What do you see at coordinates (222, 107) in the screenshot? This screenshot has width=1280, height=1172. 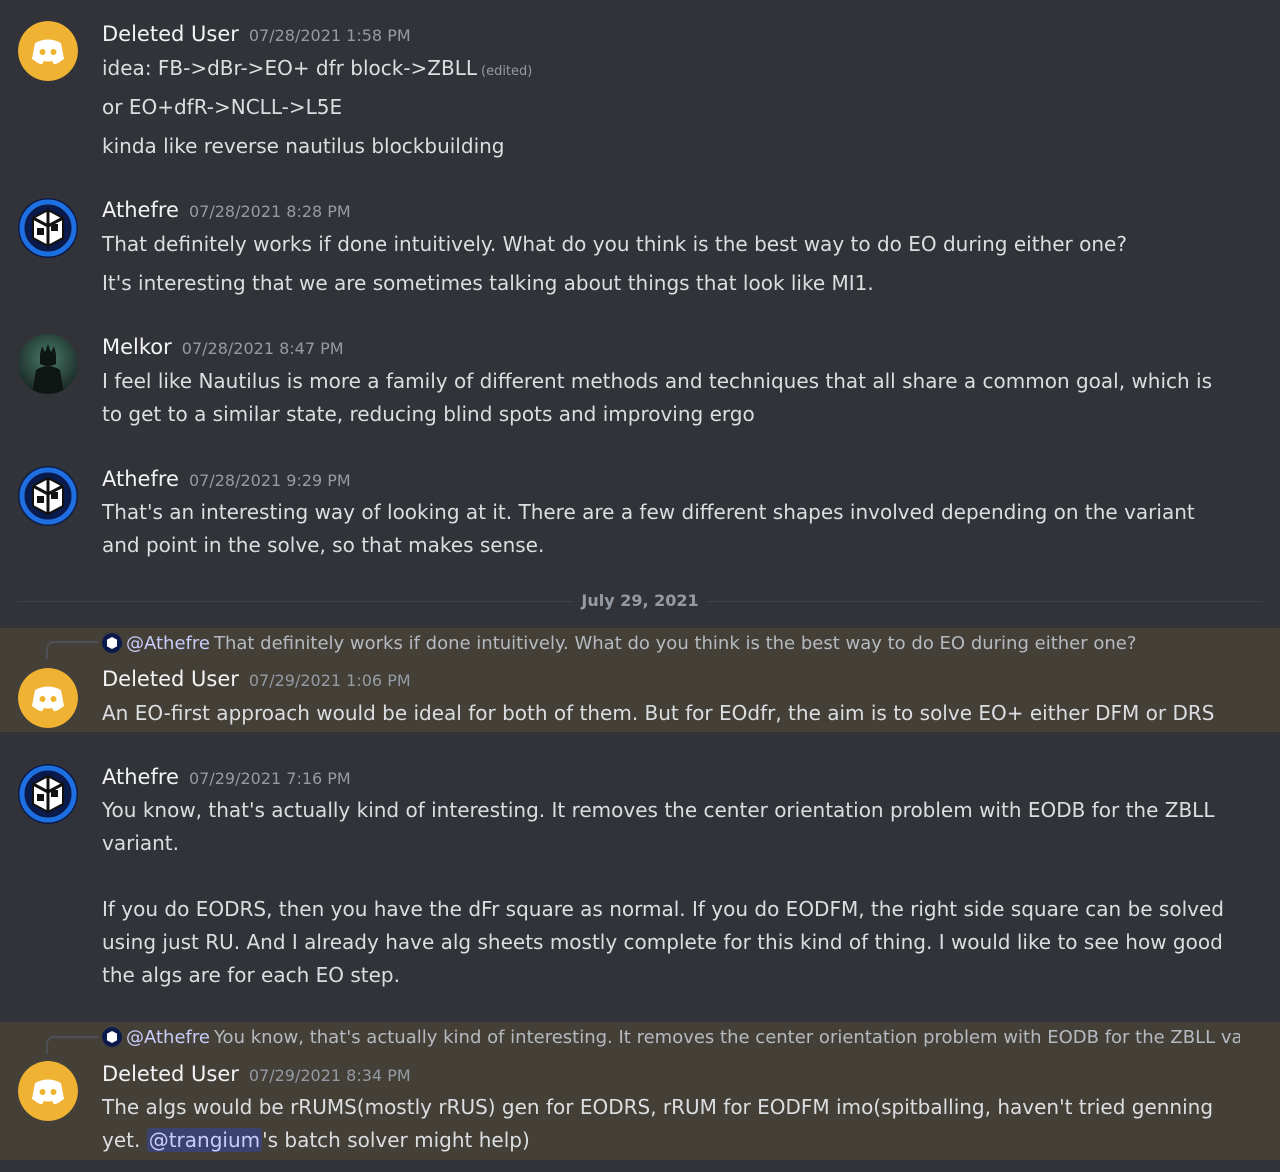 I see `message-text: or EO+dfR->NCLL->L5E` at bounding box center [222, 107].